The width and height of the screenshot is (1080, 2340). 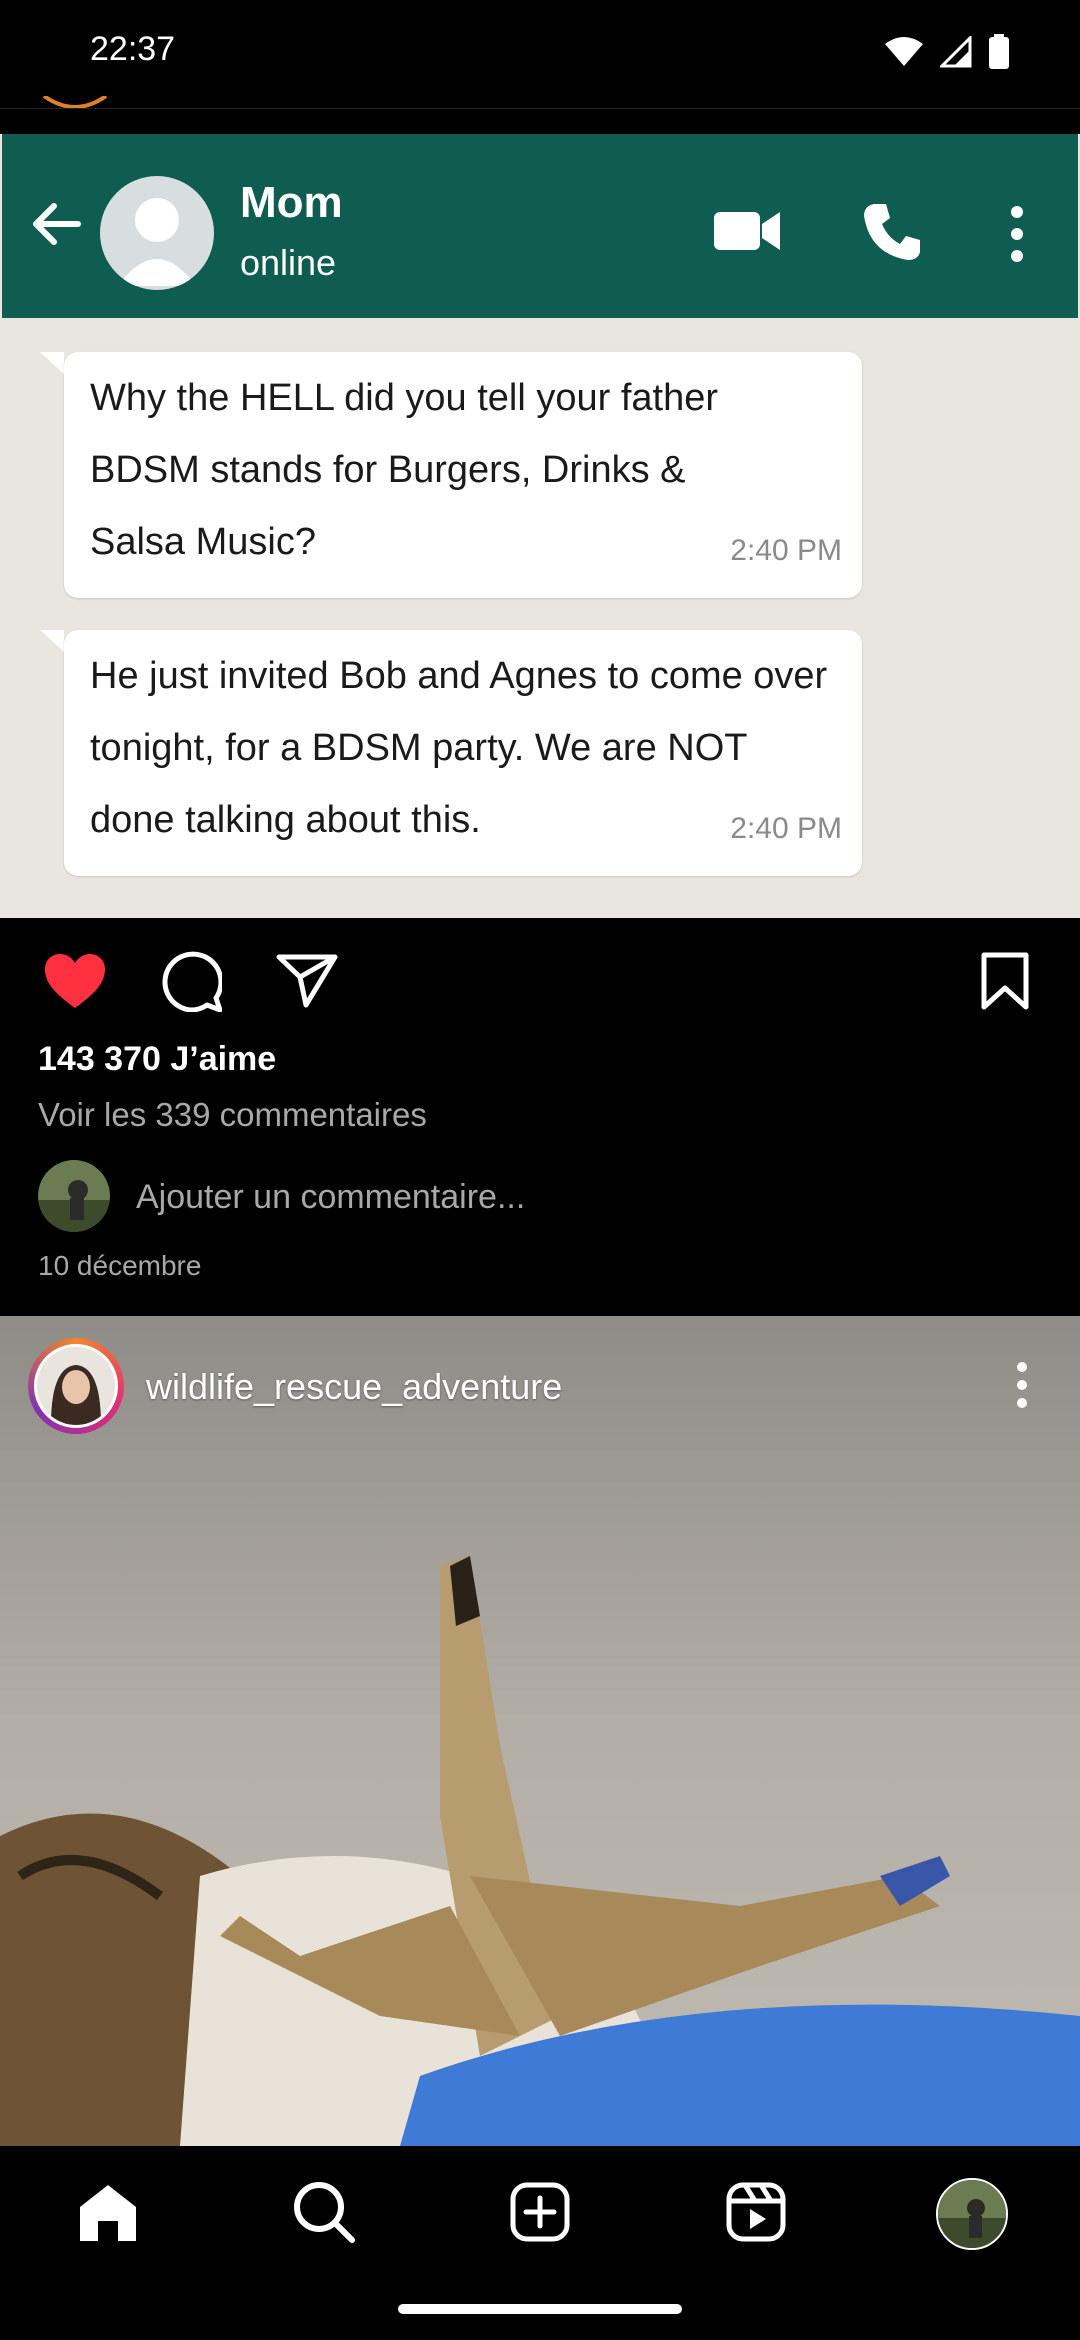 I want to click on save-button, so click(x=1005, y=983).